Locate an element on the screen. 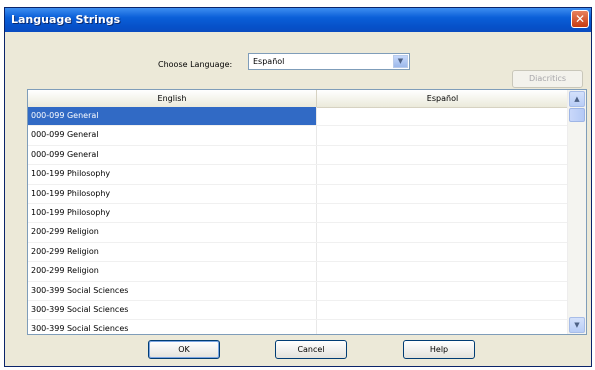  close-button: ✕ is located at coordinates (580, 19).